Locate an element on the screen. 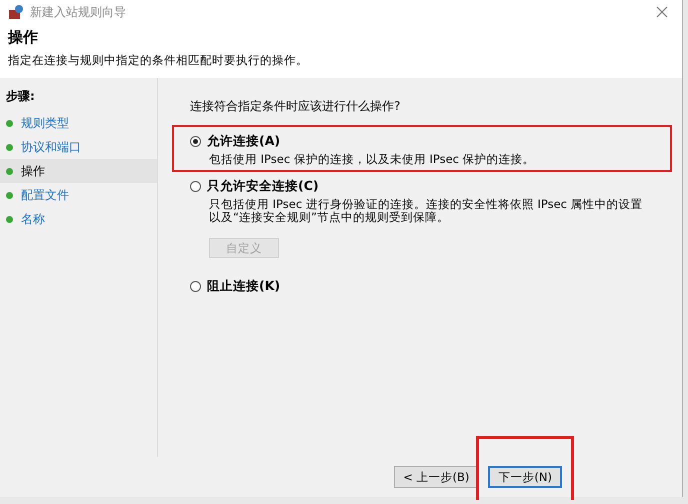 This screenshot has width=688, height=504. option-description: 只包括使用 IPsec 进行身份验证的连接。连接的安全性将依照 IPsec 属性中的设置以及“连接安全规则”节点中的规则受到保障。 is located at coordinates (426, 211).